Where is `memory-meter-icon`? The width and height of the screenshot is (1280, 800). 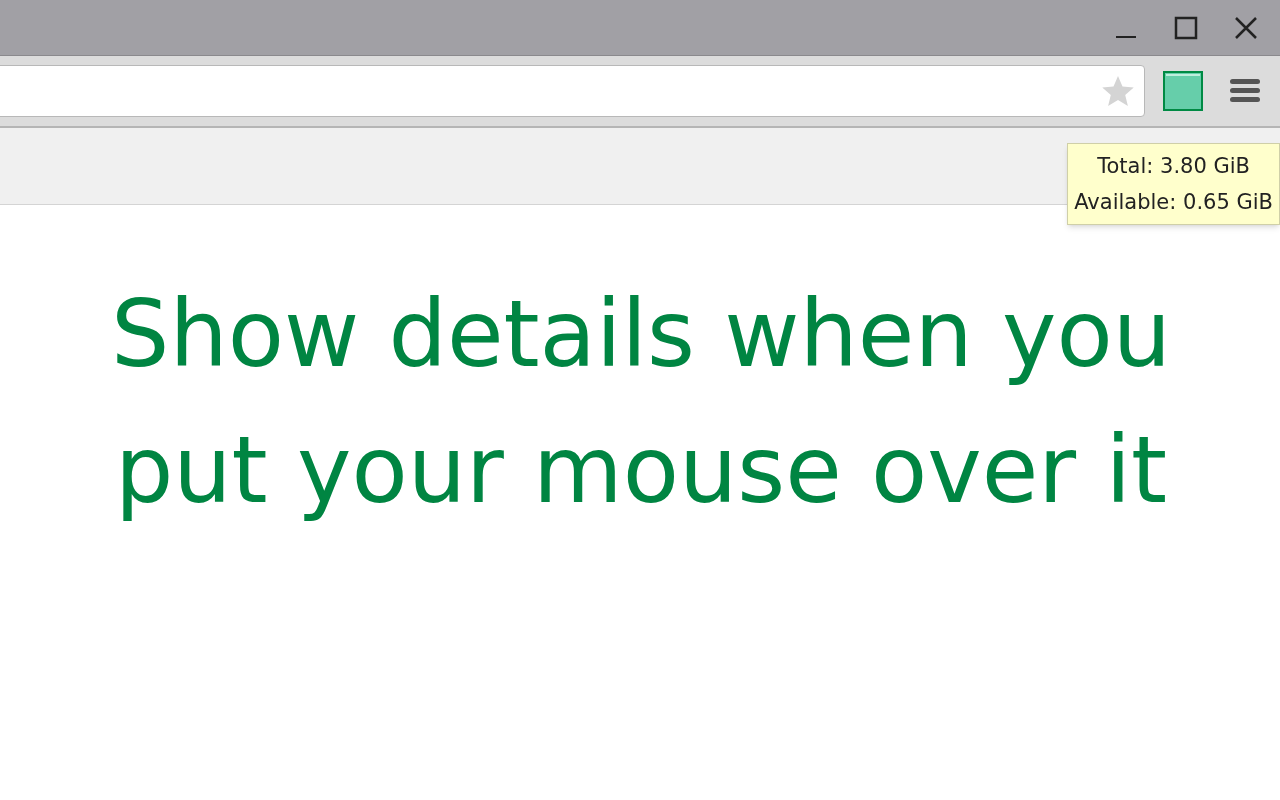 memory-meter-icon is located at coordinates (1183, 91).